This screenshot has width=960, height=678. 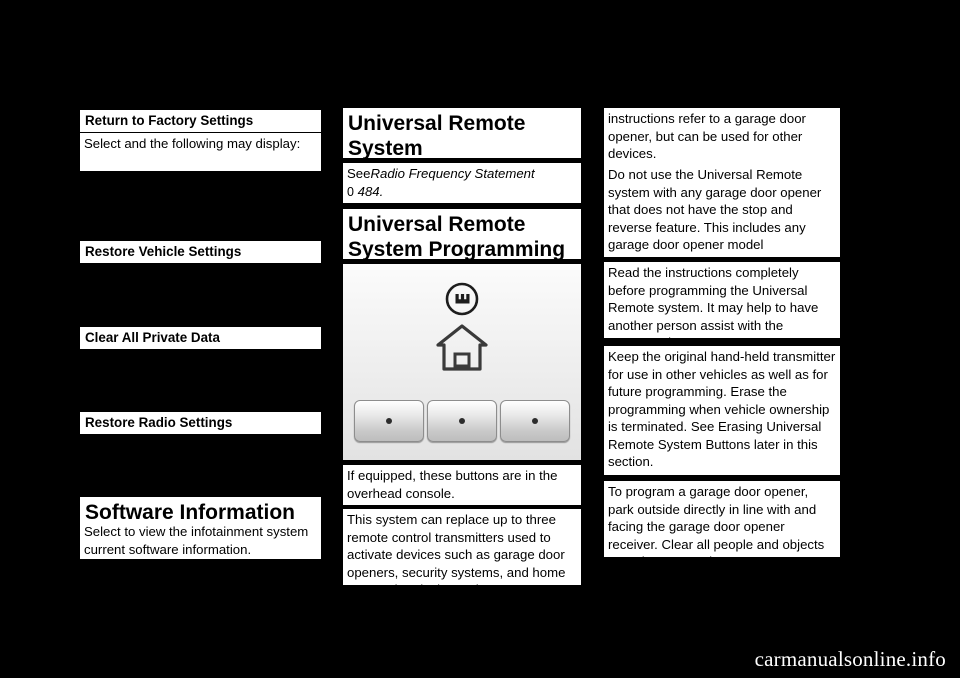 What do you see at coordinates (200, 152) in the screenshot?
I see `text-return-to-factory-settings: Select and the following may display:` at bounding box center [200, 152].